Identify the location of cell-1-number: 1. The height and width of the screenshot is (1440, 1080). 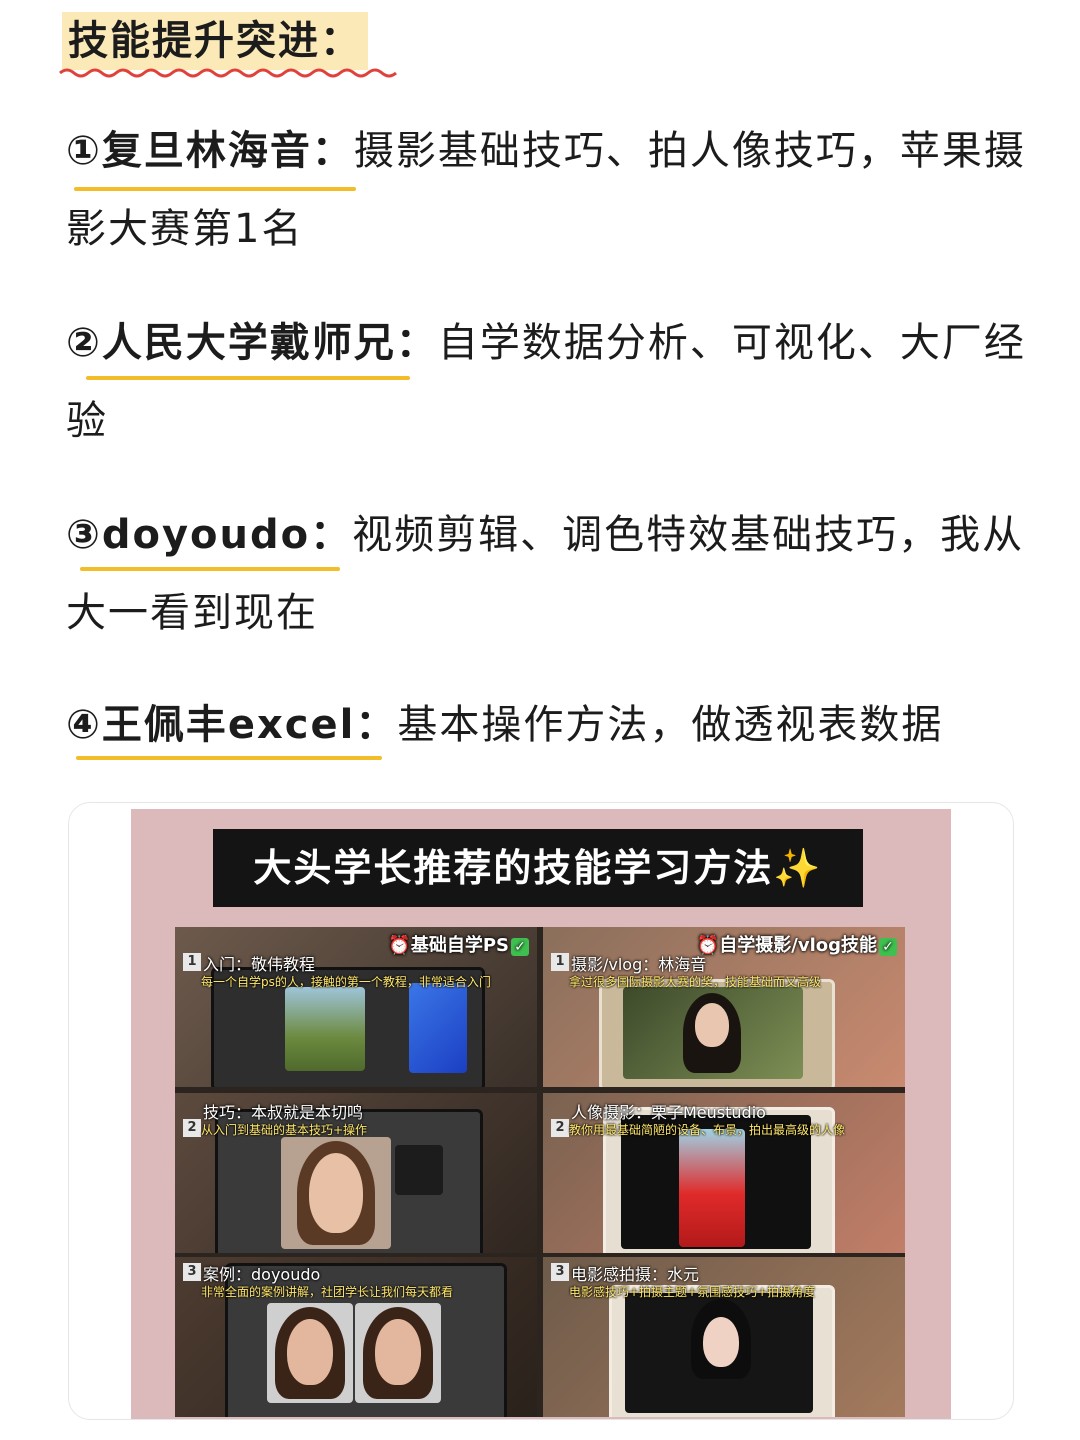
(192, 962).